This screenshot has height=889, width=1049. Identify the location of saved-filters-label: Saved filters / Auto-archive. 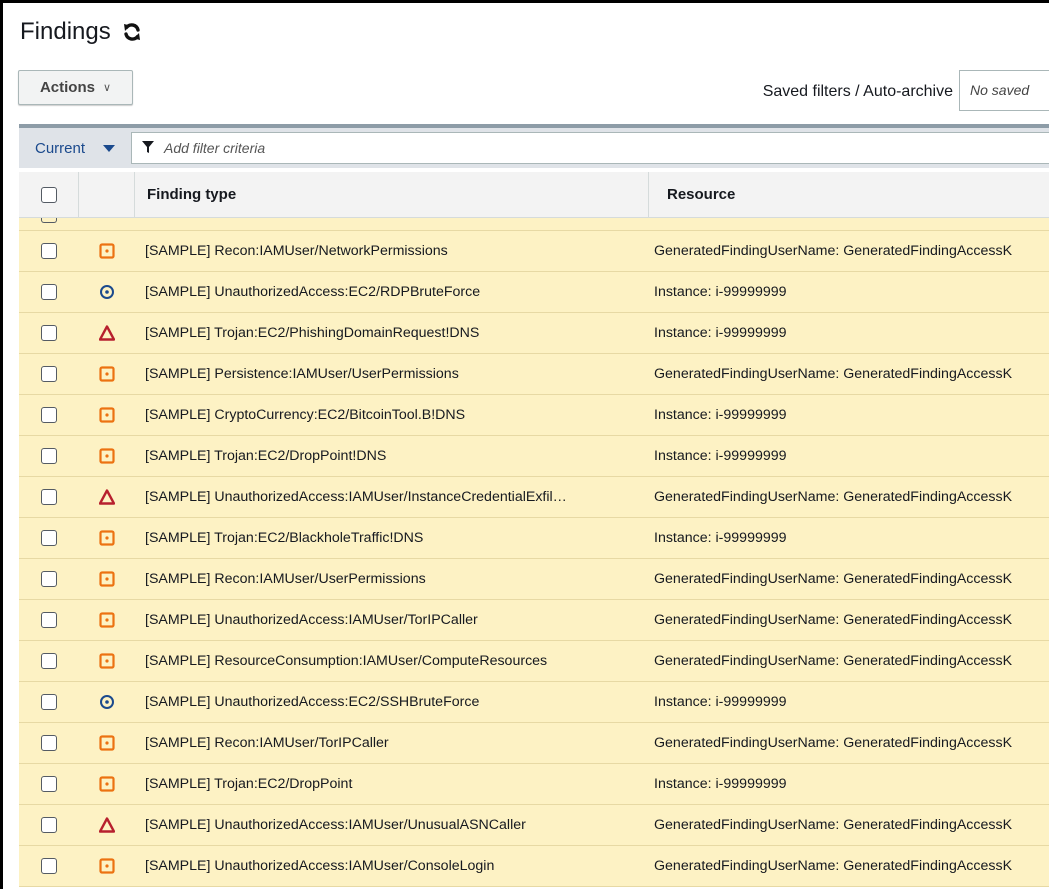
(857, 91).